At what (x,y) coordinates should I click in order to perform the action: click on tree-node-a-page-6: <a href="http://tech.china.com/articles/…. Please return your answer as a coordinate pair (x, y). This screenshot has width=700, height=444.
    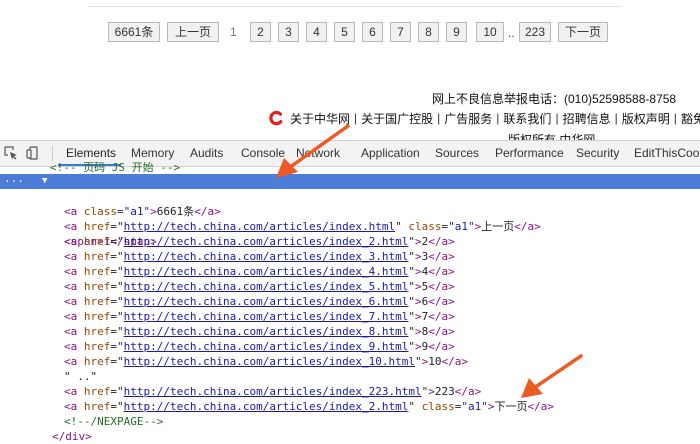
    Looking at the image, I should click on (350, 301).